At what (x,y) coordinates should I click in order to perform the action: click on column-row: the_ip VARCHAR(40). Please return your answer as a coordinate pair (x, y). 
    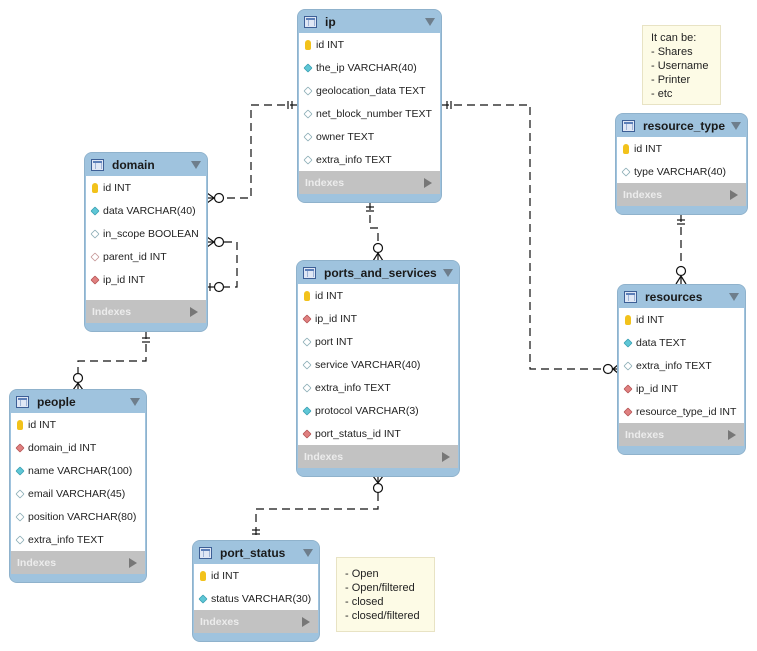
    Looking at the image, I should click on (369, 67).